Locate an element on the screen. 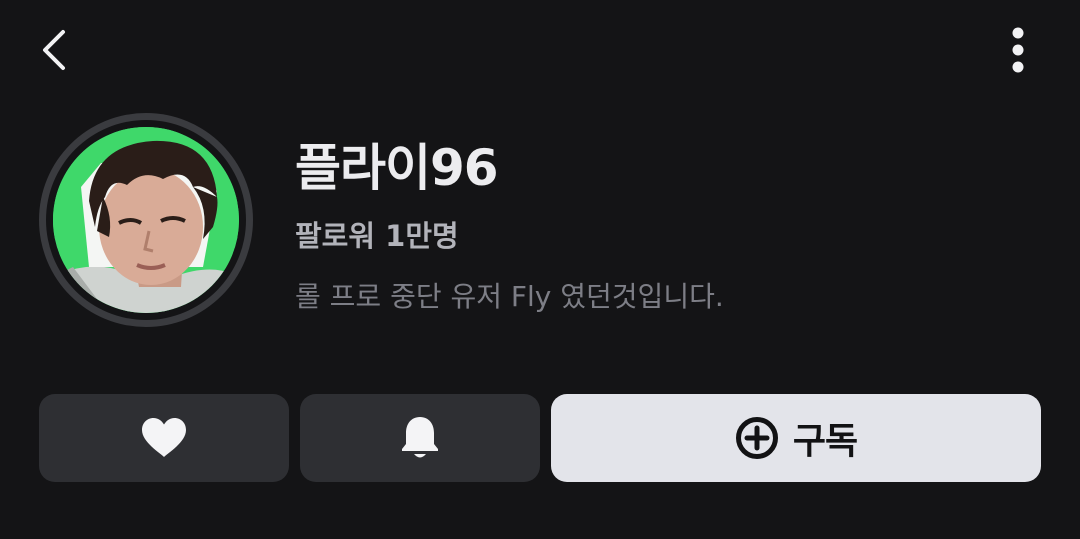  avatar is located at coordinates (146, 220).